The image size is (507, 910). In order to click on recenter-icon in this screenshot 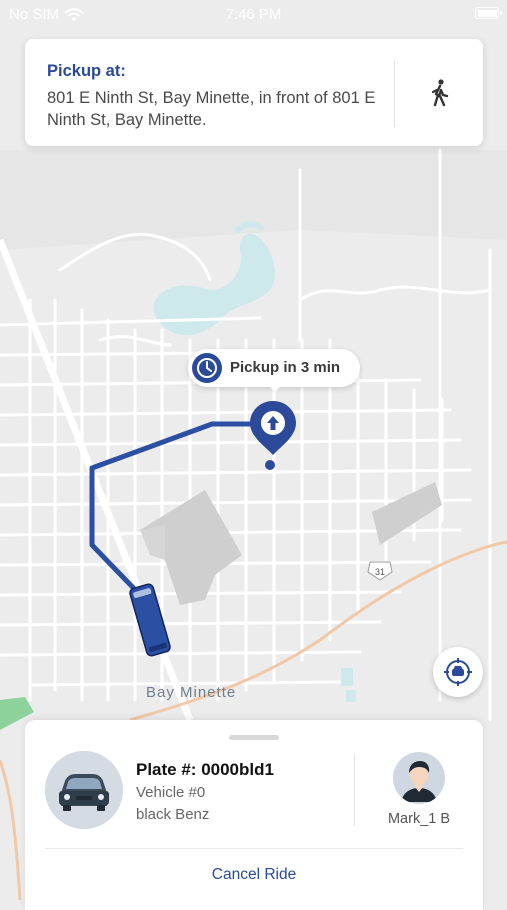, I will do `click(458, 672)`.